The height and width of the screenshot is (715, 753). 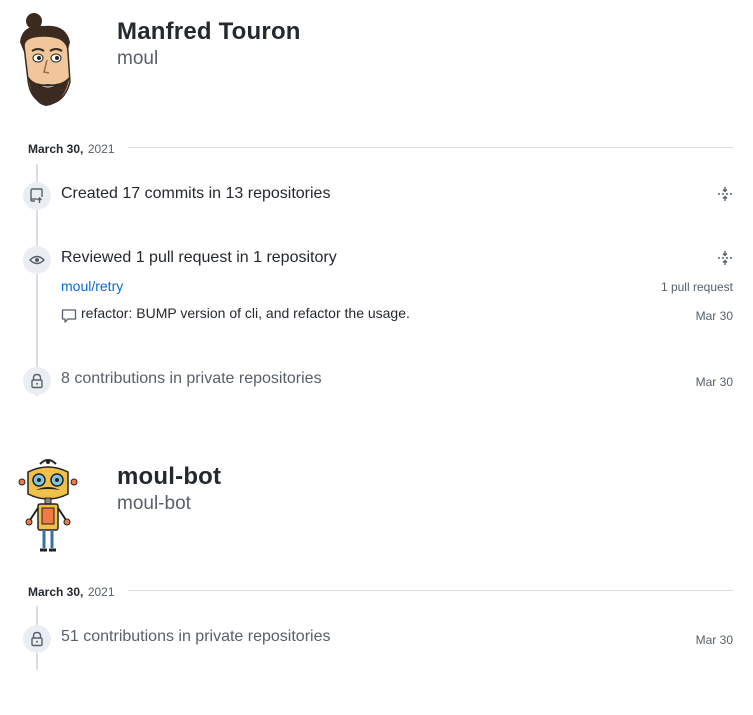 I want to click on private-contributions: 8 contributions in private repositories, so click(x=191, y=378).